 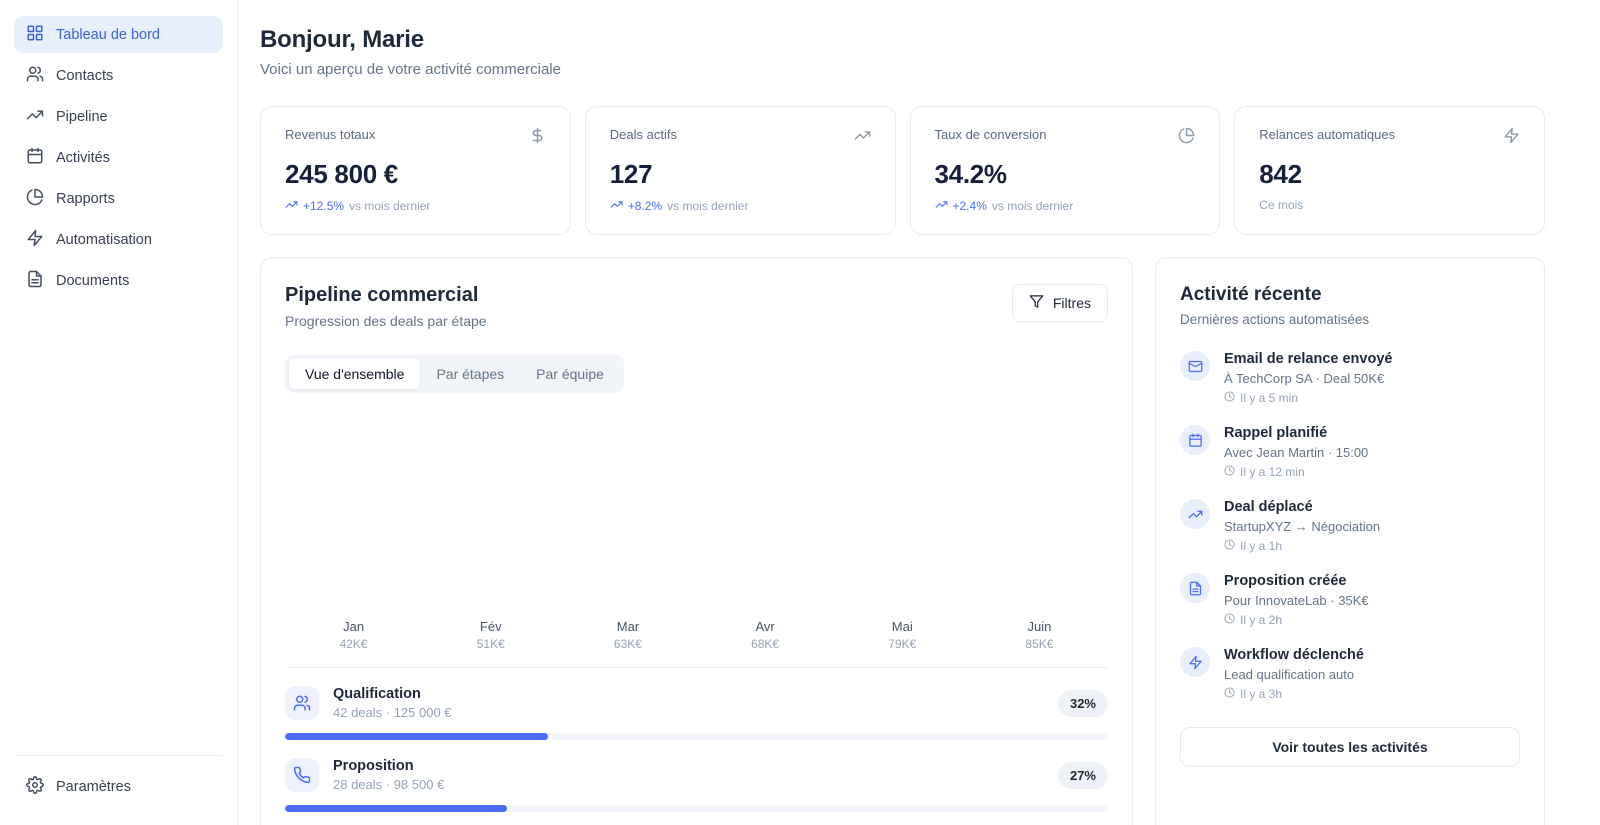 I want to click on zap-icon, so click(x=35, y=240).